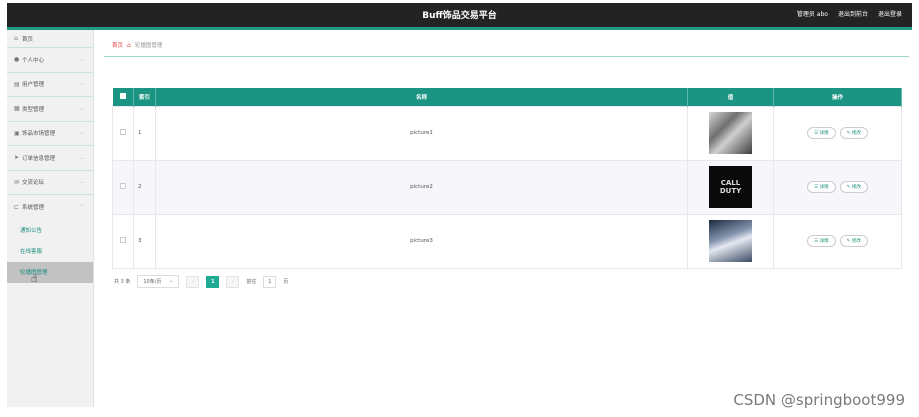 The height and width of the screenshot is (417, 919). I want to click on column-header-index: 索引, so click(144, 97).